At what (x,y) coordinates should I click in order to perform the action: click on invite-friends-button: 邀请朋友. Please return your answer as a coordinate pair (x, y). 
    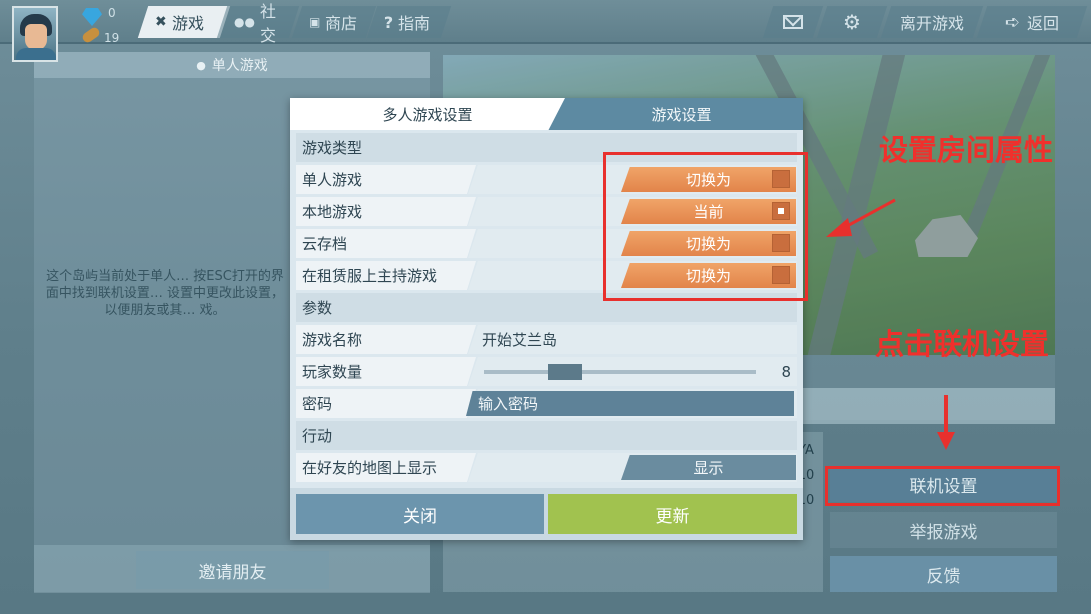
    Looking at the image, I should click on (232, 570).